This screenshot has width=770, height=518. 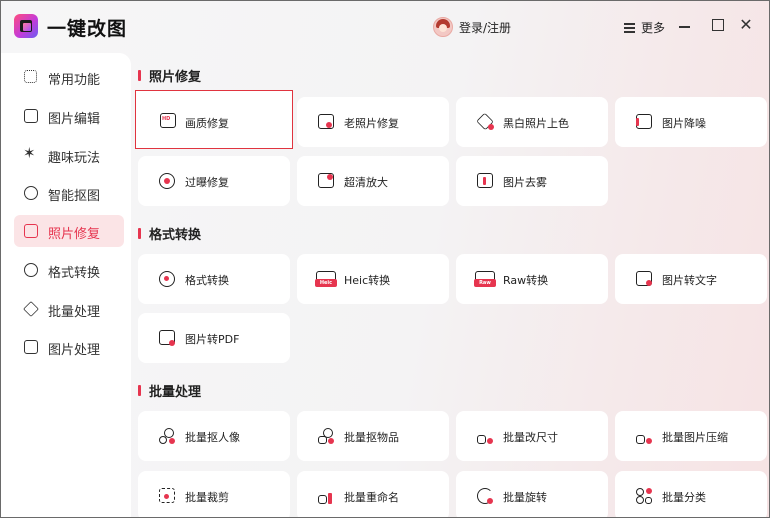 I want to click on minimize-button, so click(x=685, y=25).